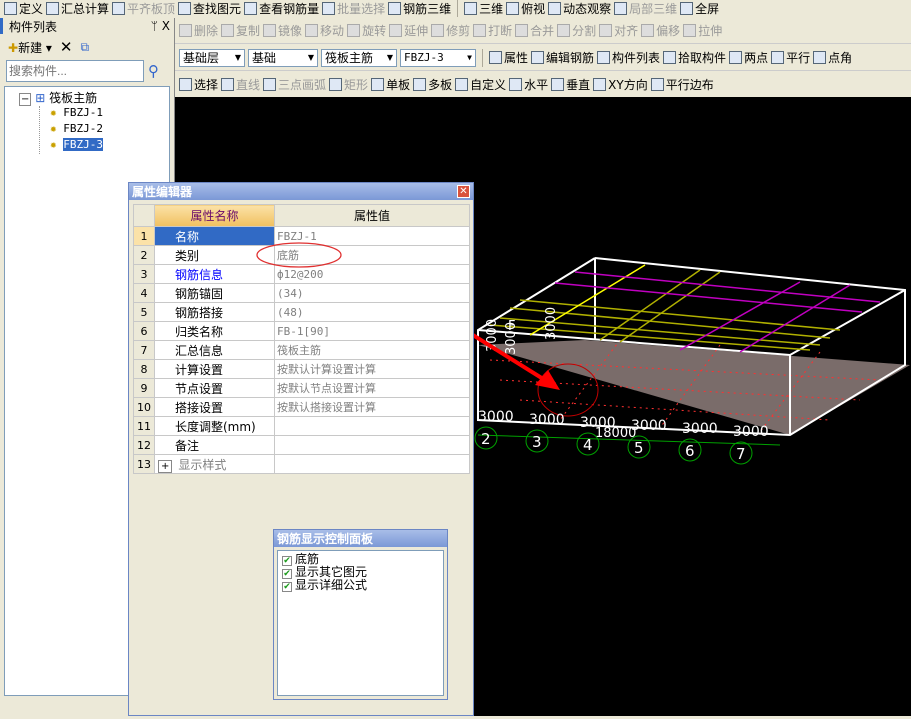  What do you see at coordinates (360, 585) in the screenshot?
I see `control-checkbox-item: ✔ 显示详细公式` at bounding box center [360, 585].